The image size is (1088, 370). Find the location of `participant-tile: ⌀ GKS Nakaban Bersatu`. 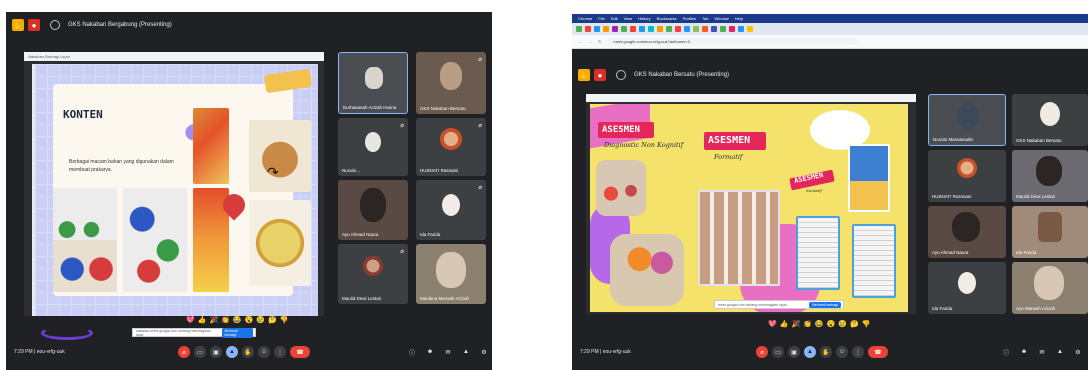

participant-tile: ⌀ GKS Nakaban Bersatu is located at coordinates (451, 83).